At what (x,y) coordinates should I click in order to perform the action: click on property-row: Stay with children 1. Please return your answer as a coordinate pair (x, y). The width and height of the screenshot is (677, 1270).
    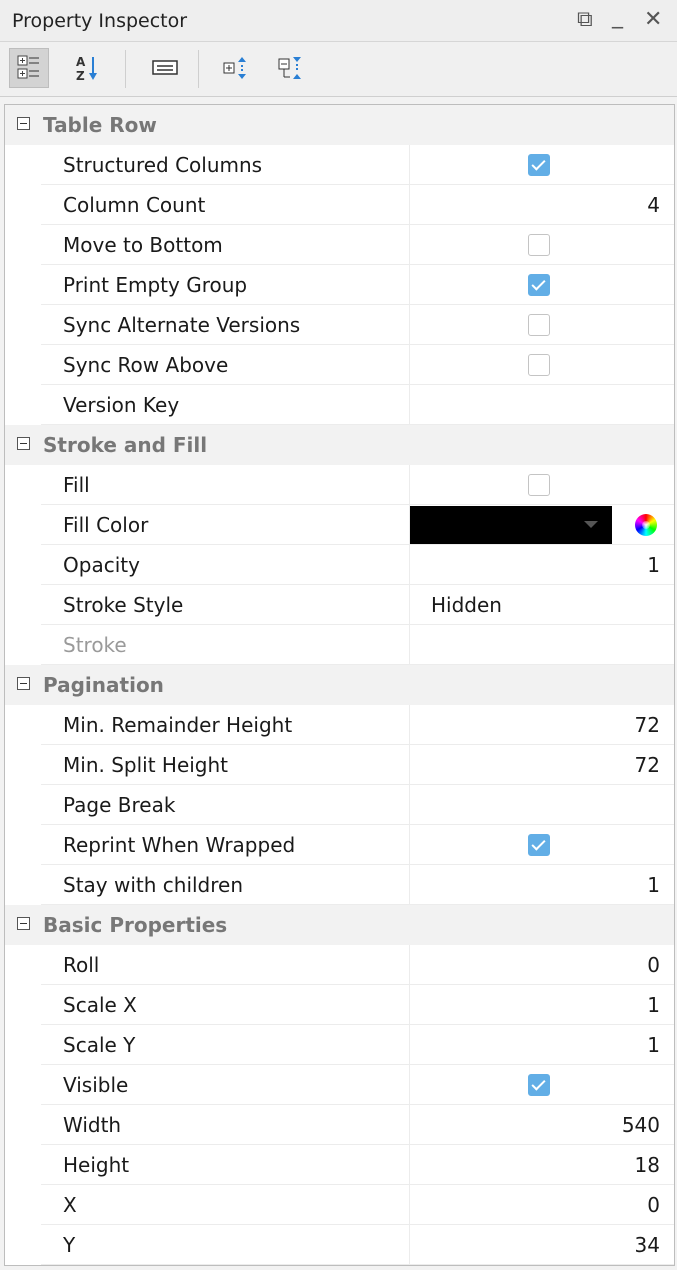
    Looking at the image, I should click on (339, 885).